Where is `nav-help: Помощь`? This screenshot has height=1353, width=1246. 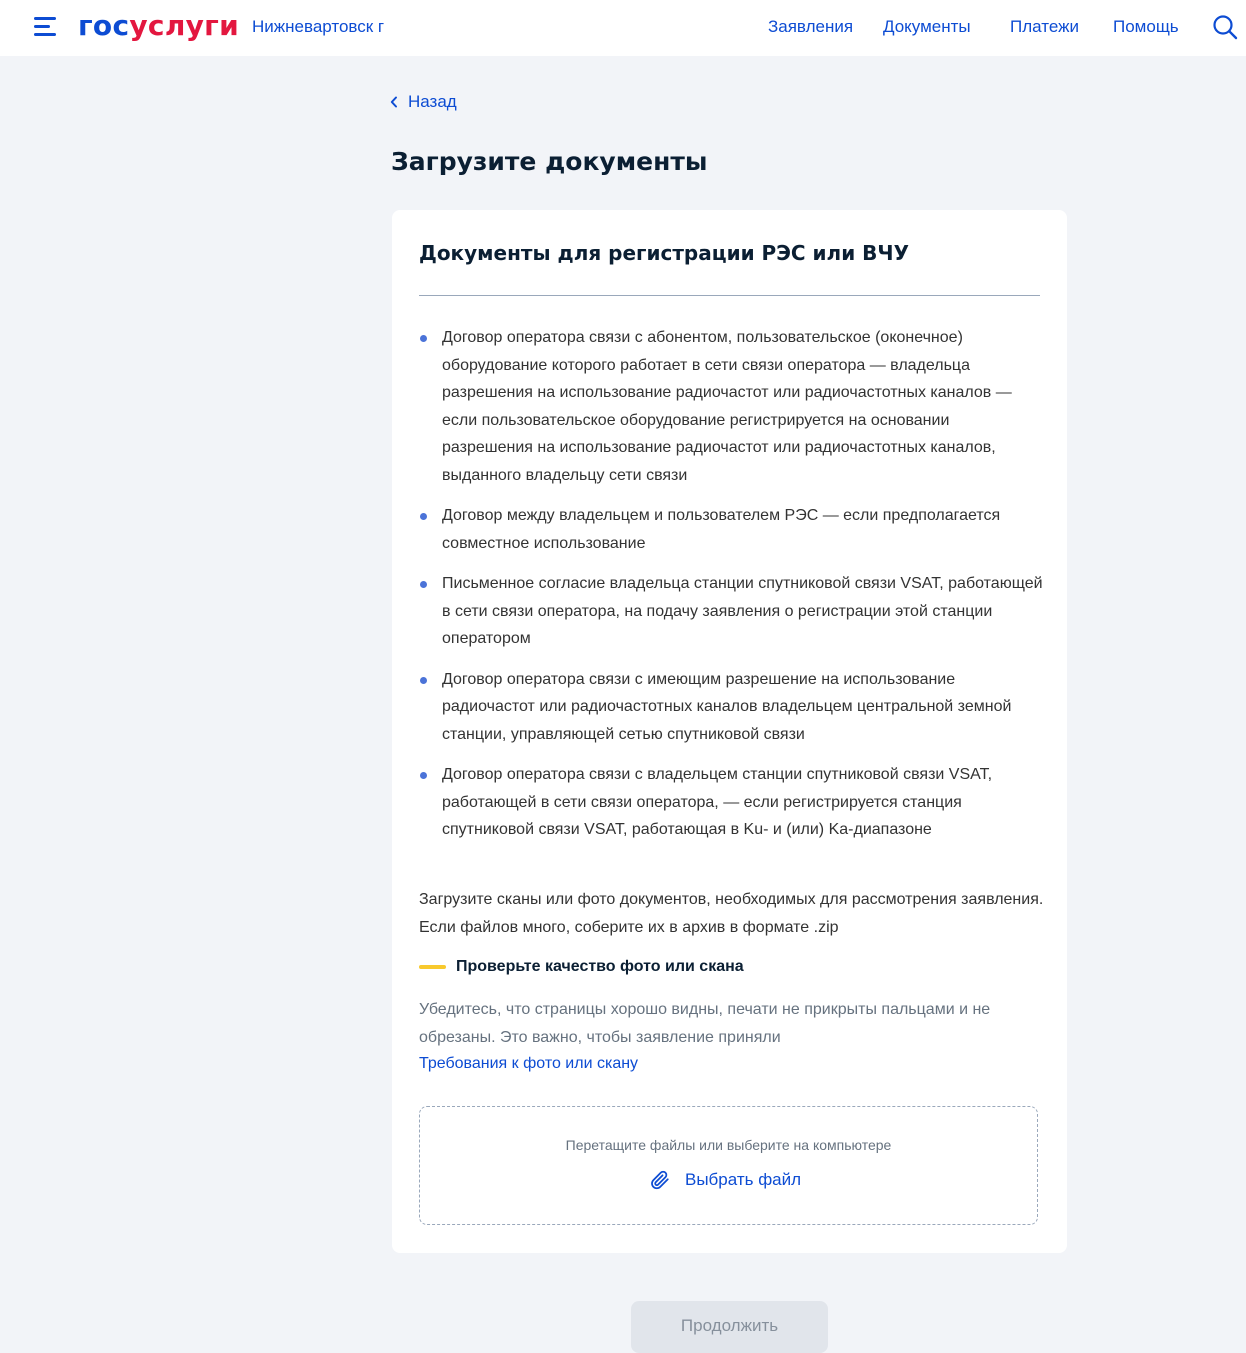
nav-help: Помощь is located at coordinates (1146, 27).